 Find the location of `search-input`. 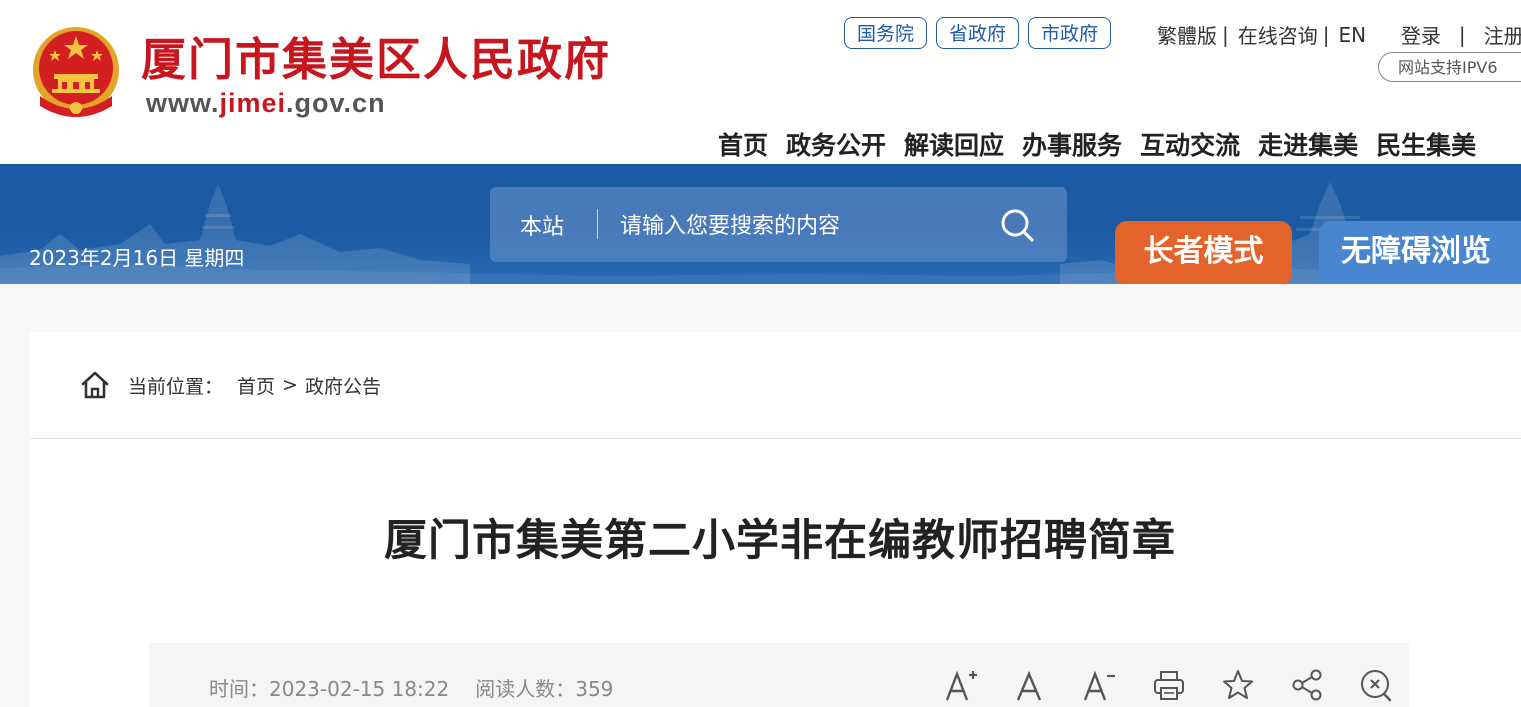

search-input is located at coordinates (795, 226).